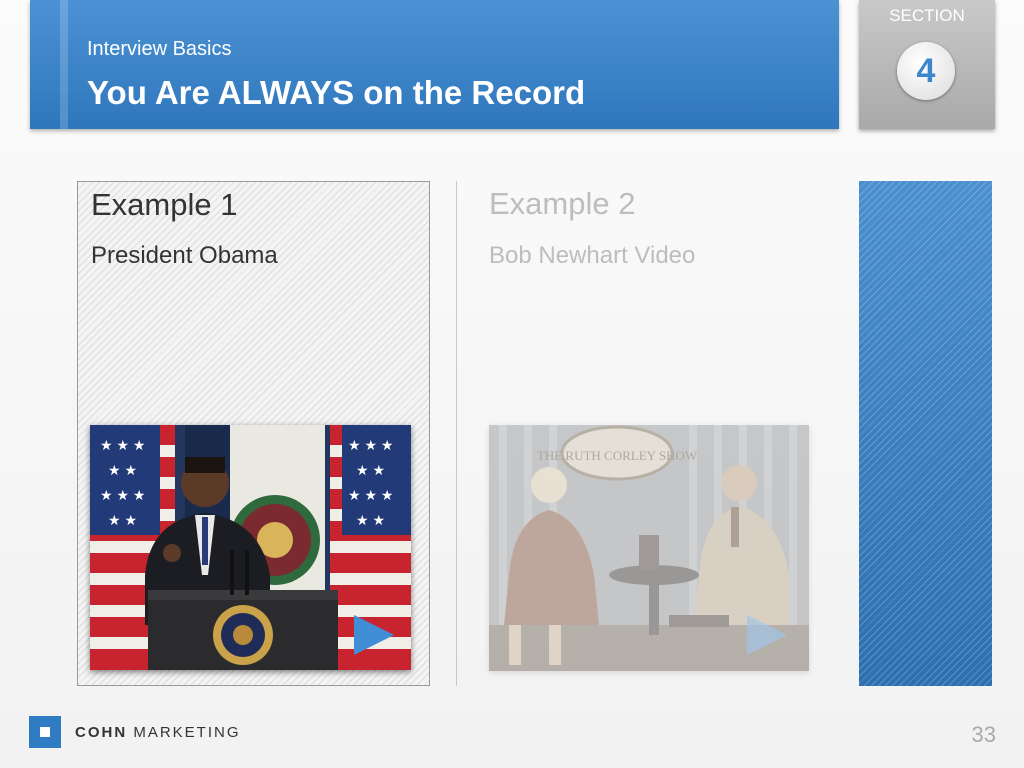  I want to click on page-number: 33, so click(983, 734).